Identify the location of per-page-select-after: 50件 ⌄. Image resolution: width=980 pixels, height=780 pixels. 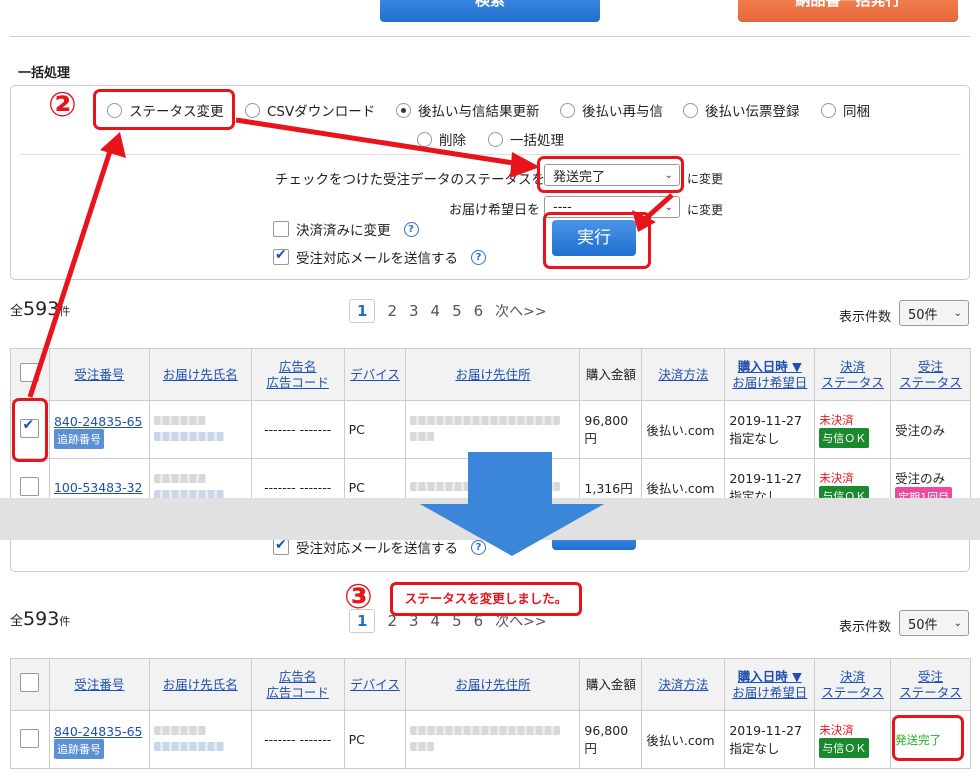
(934, 623).